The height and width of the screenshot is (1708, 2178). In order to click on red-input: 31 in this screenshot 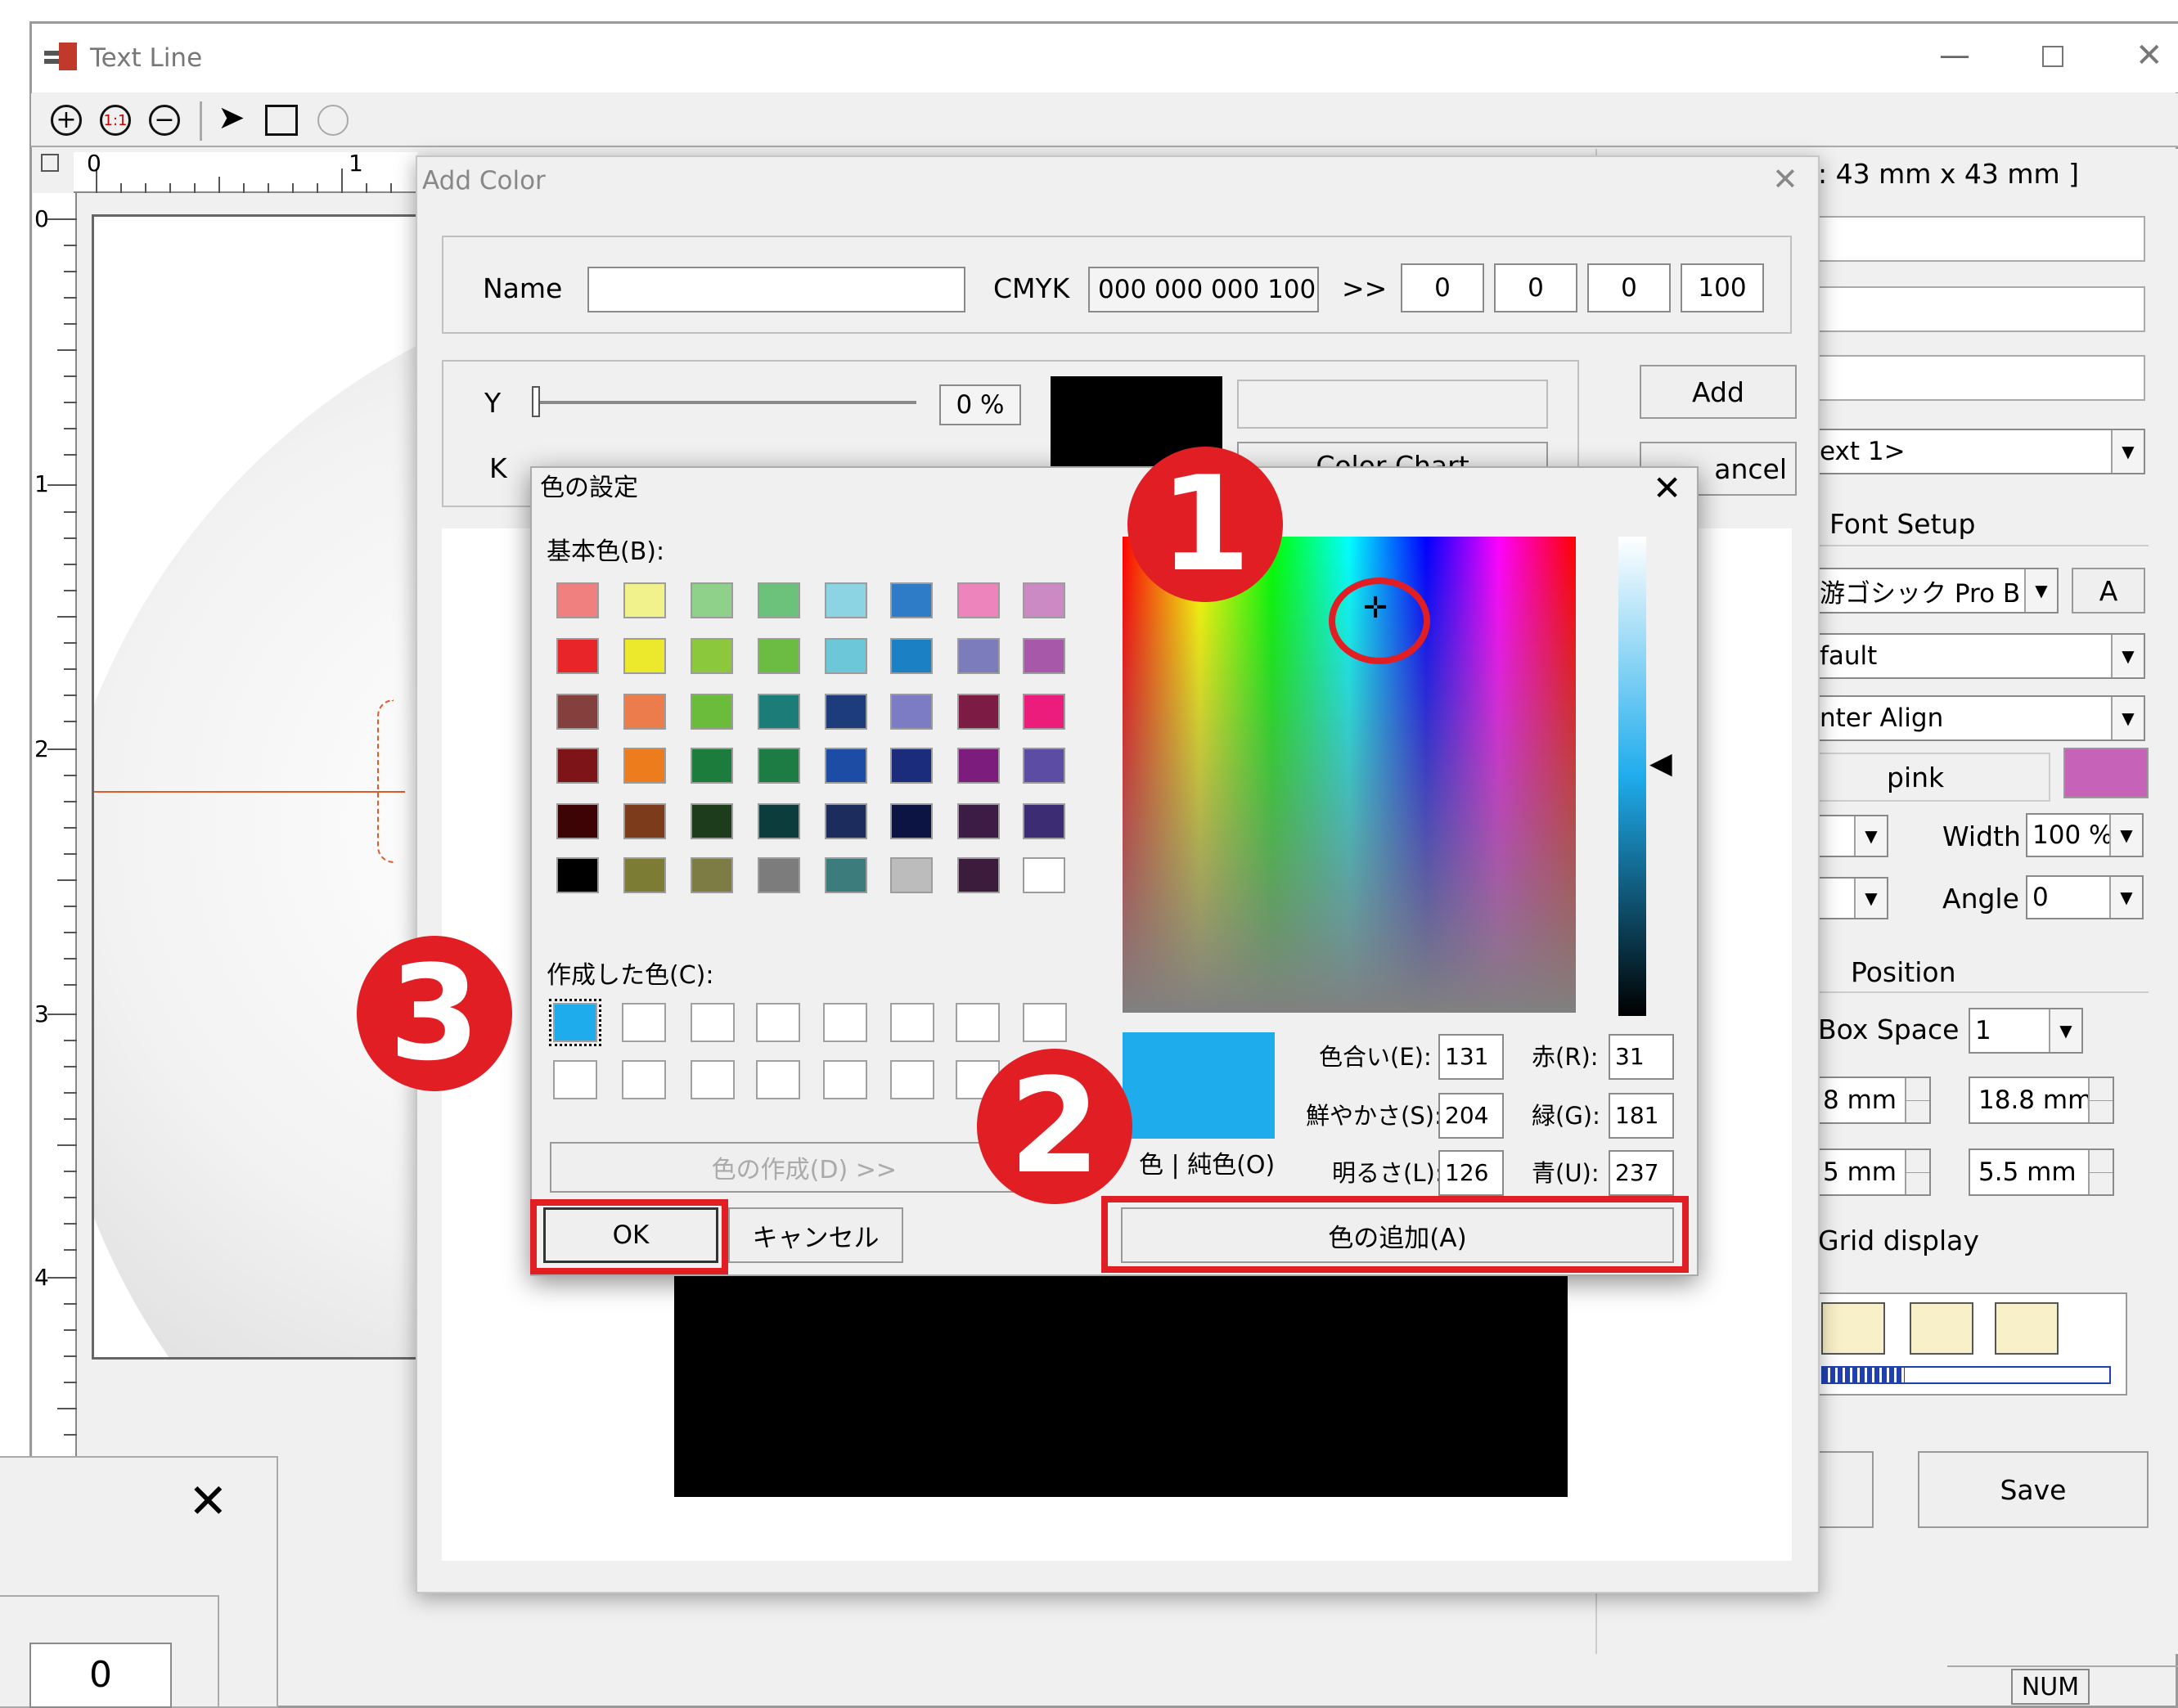, I will do `click(1642, 1057)`.